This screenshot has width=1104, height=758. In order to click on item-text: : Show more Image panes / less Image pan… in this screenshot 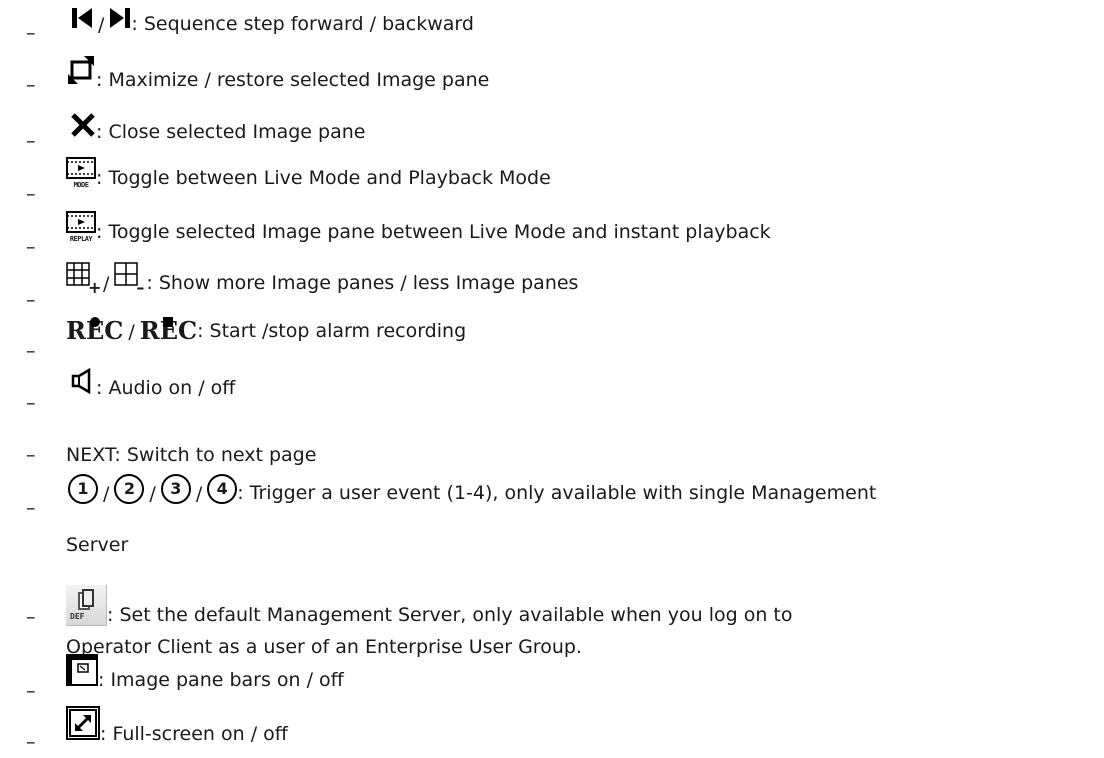, I will do `click(362, 283)`.